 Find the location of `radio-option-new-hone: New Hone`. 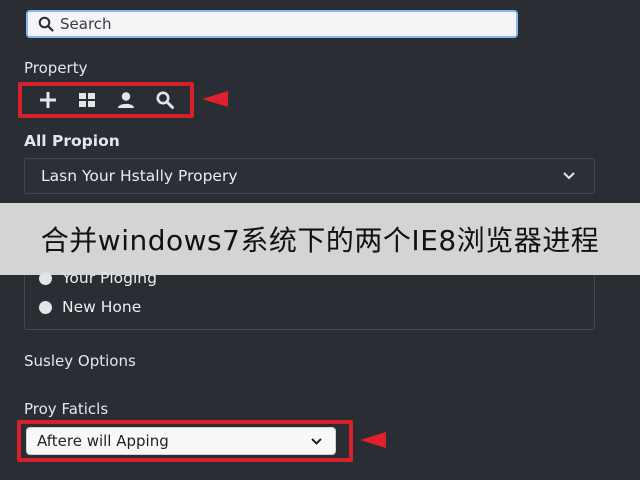

radio-option-new-hone: New Hone is located at coordinates (90, 307).